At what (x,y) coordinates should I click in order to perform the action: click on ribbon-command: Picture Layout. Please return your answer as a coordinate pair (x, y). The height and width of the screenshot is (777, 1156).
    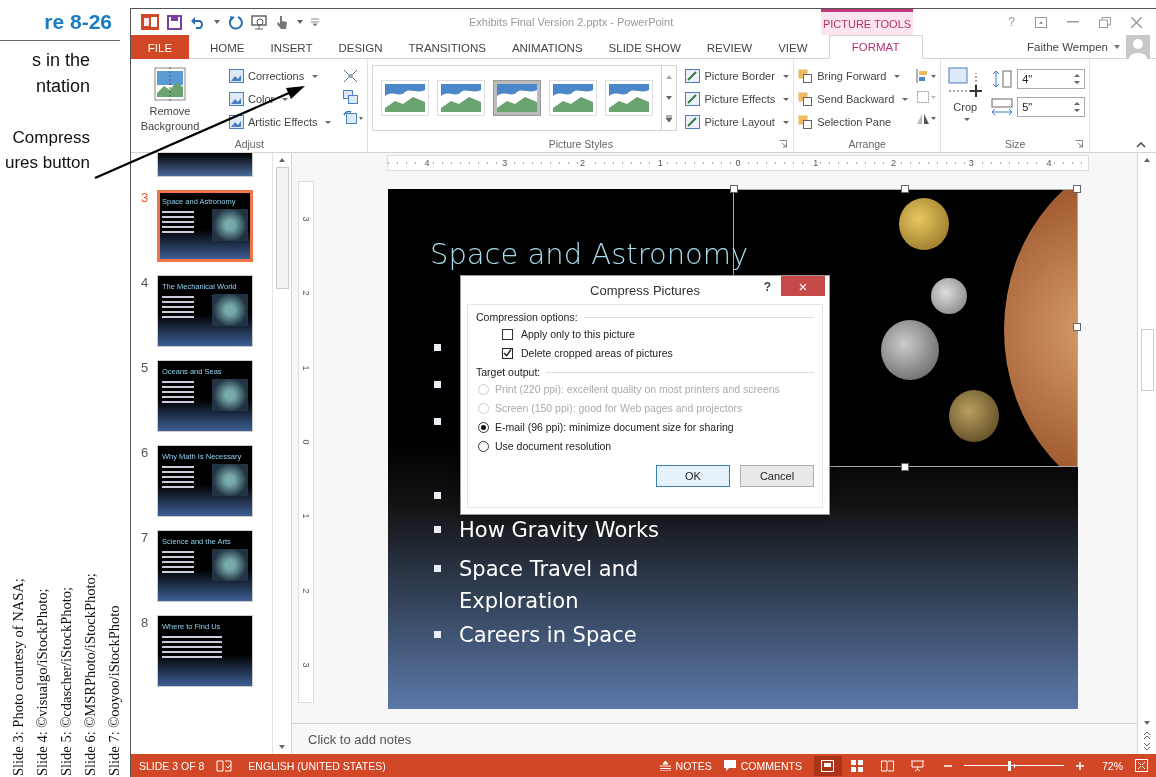
    Looking at the image, I should click on (737, 122).